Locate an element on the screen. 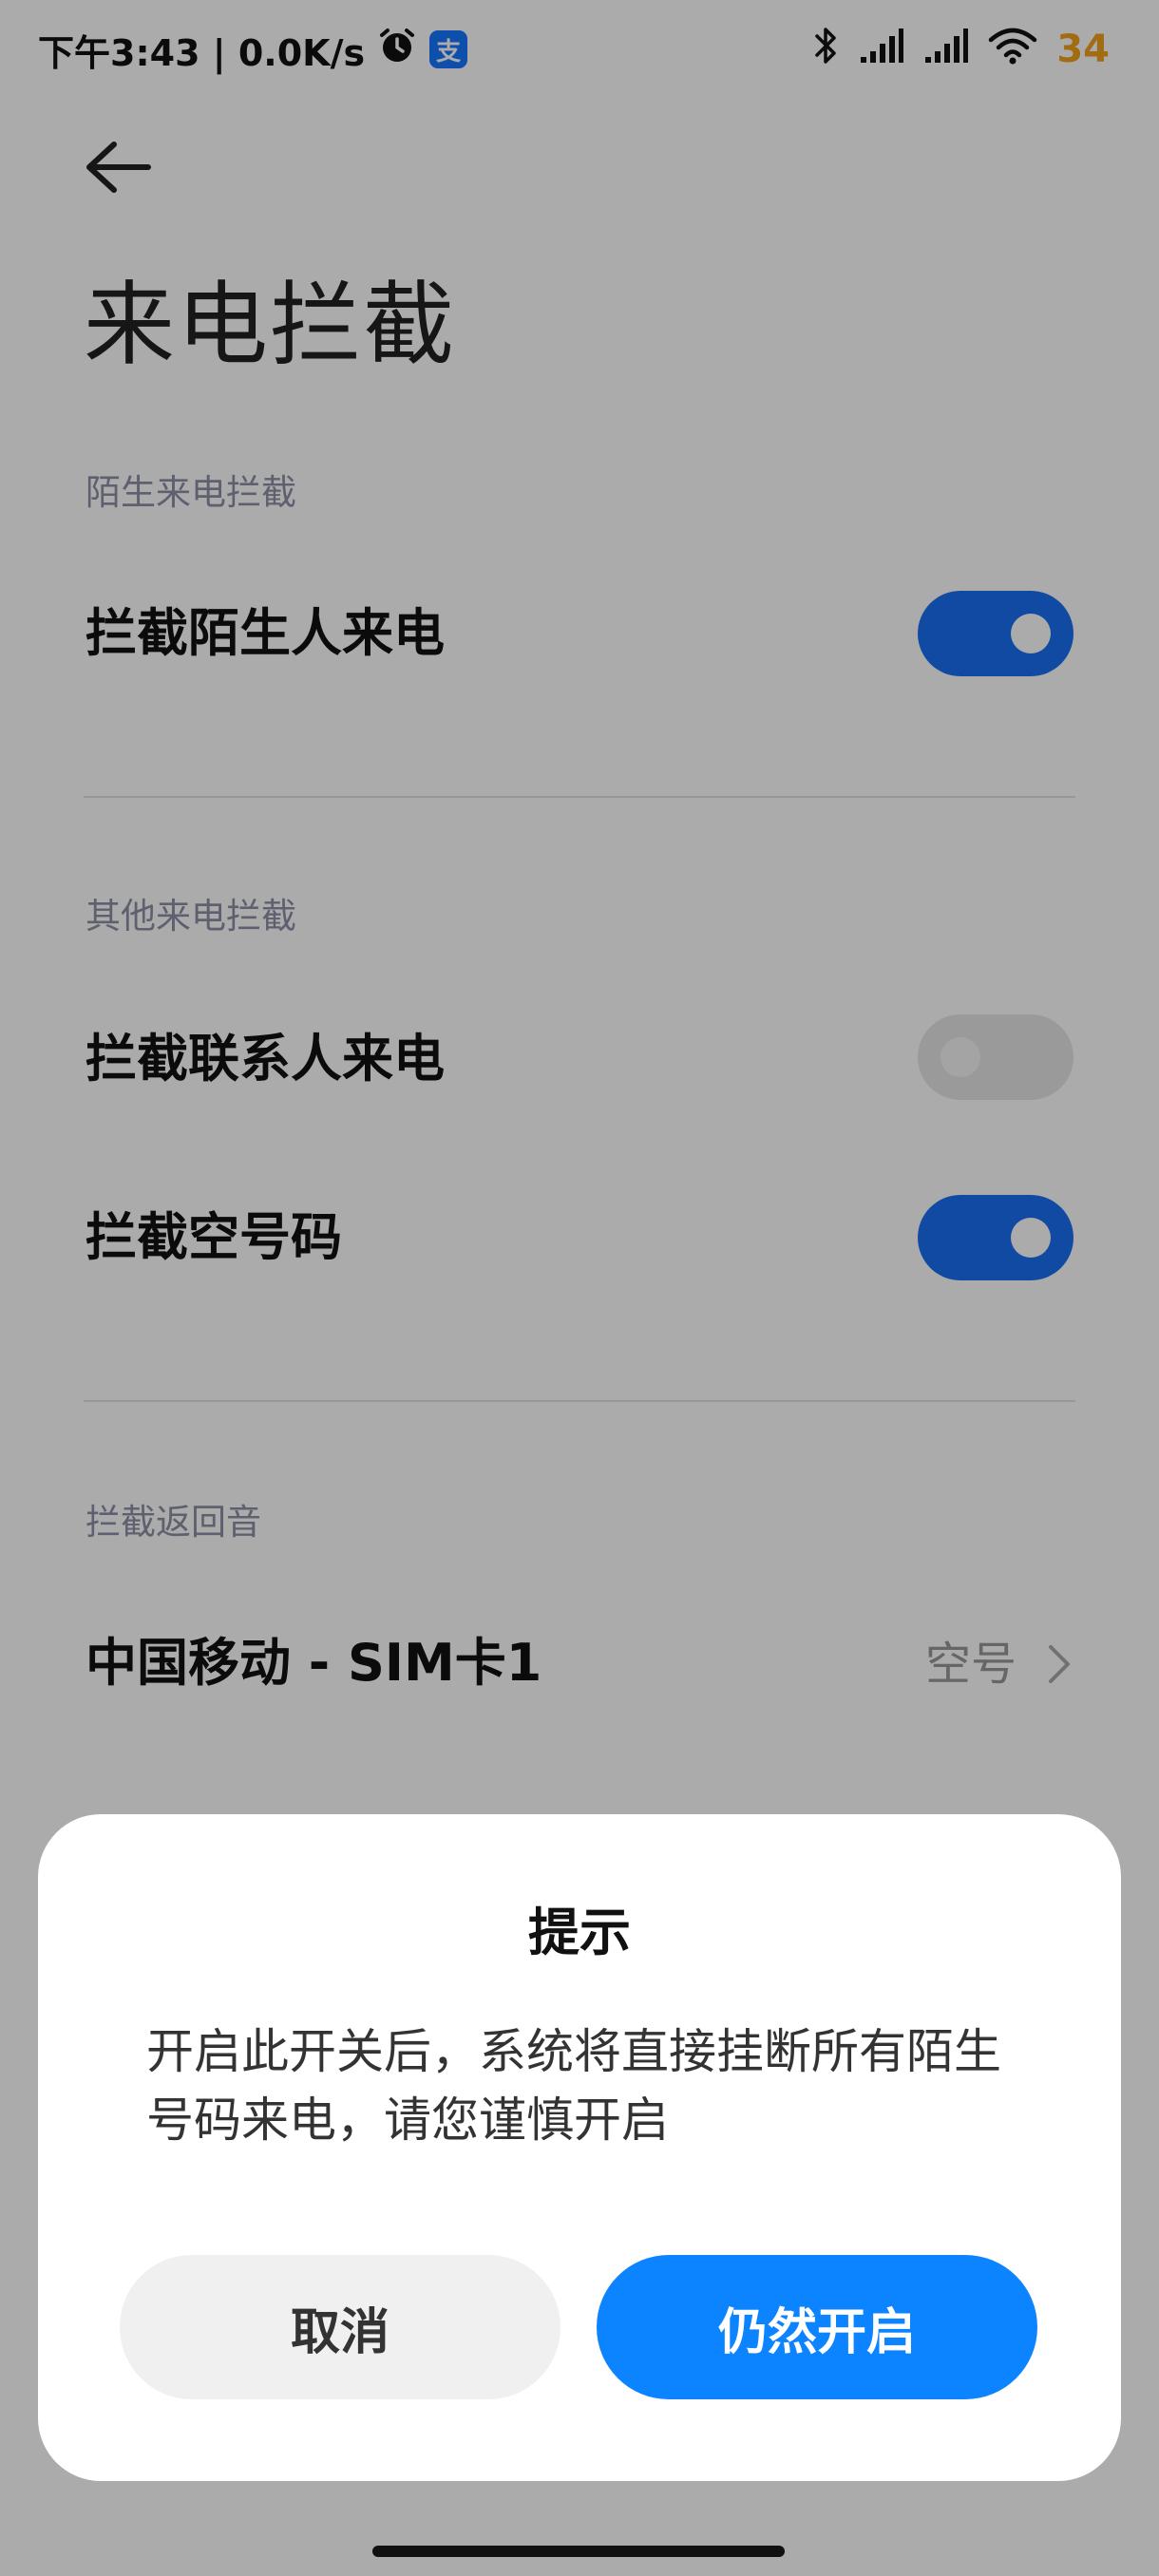  dialog-title: 提示 is located at coordinates (579, 1932).